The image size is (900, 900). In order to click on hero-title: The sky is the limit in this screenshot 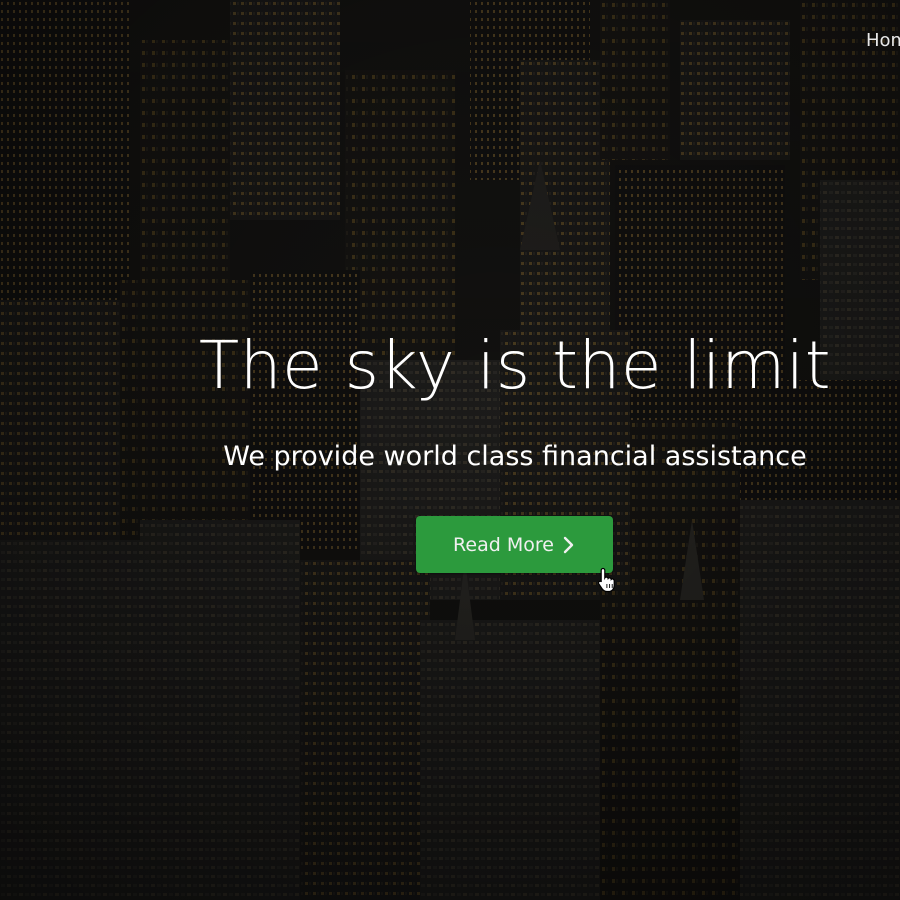, I will do `click(515, 365)`.